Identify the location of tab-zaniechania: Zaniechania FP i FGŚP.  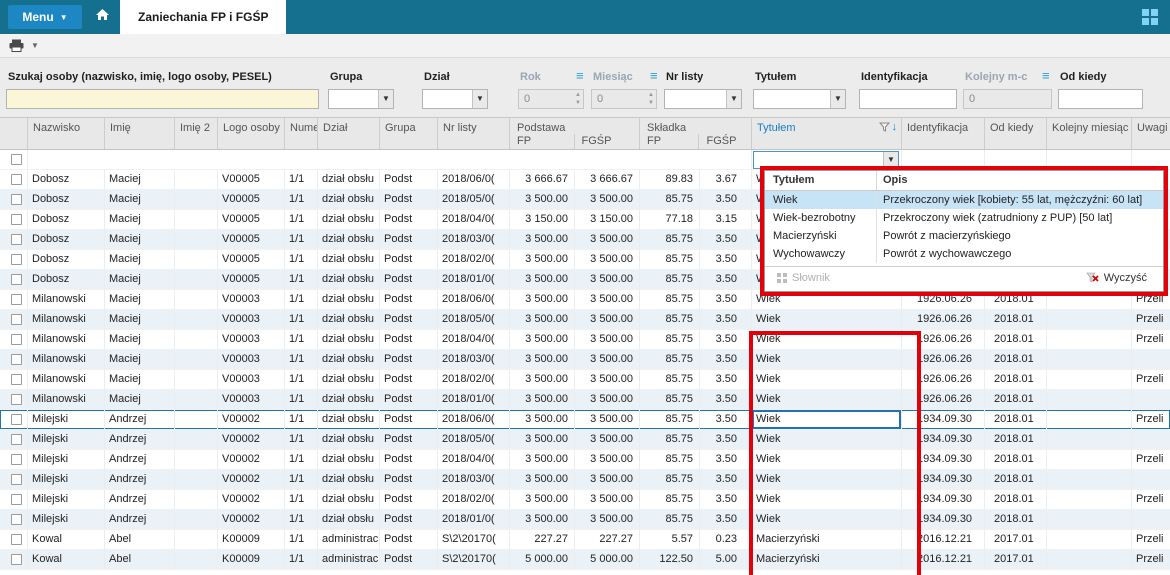
(203, 17).